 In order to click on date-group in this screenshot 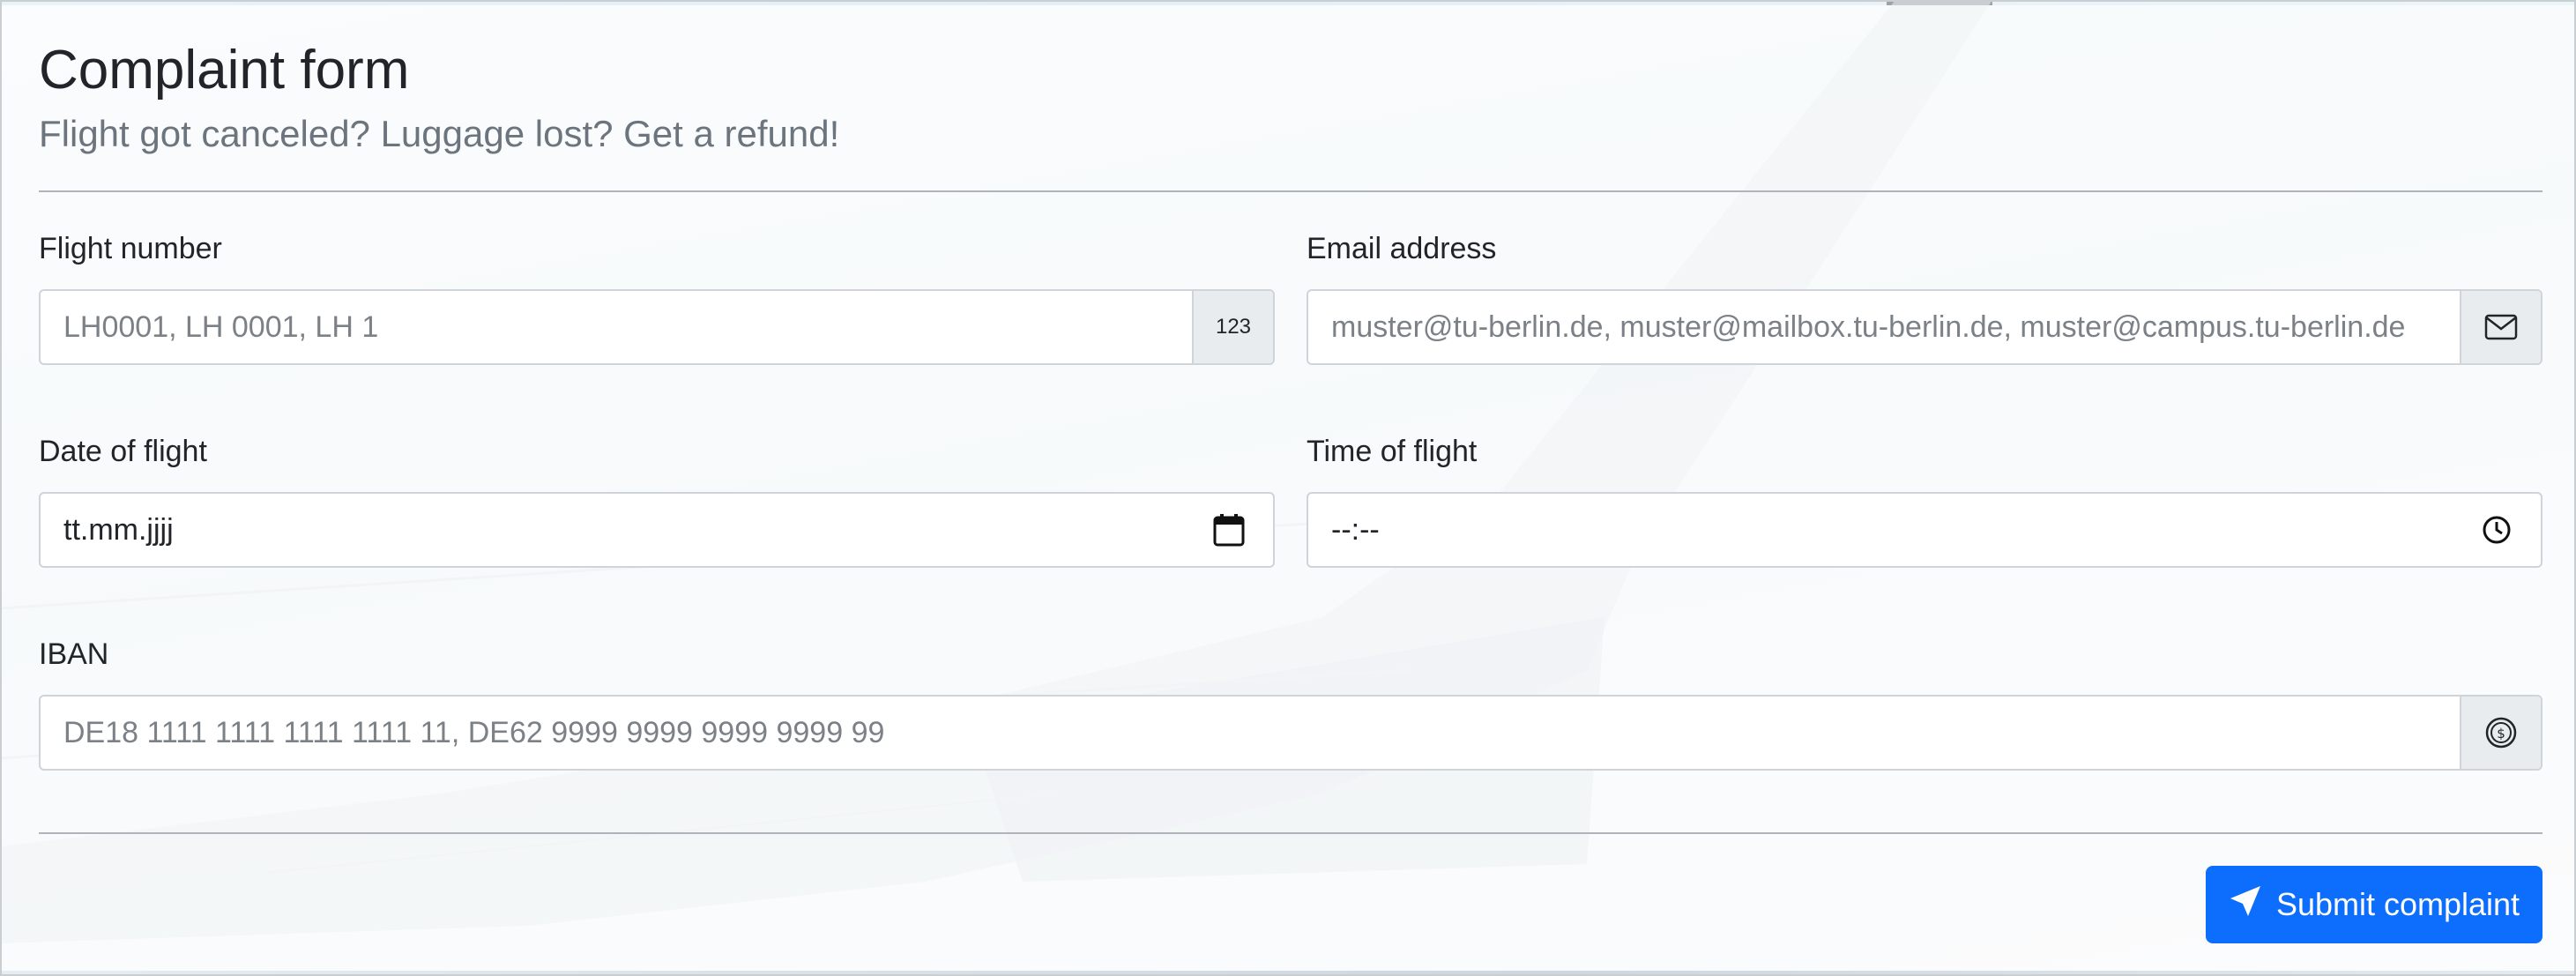, I will do `click(657, 530)`.